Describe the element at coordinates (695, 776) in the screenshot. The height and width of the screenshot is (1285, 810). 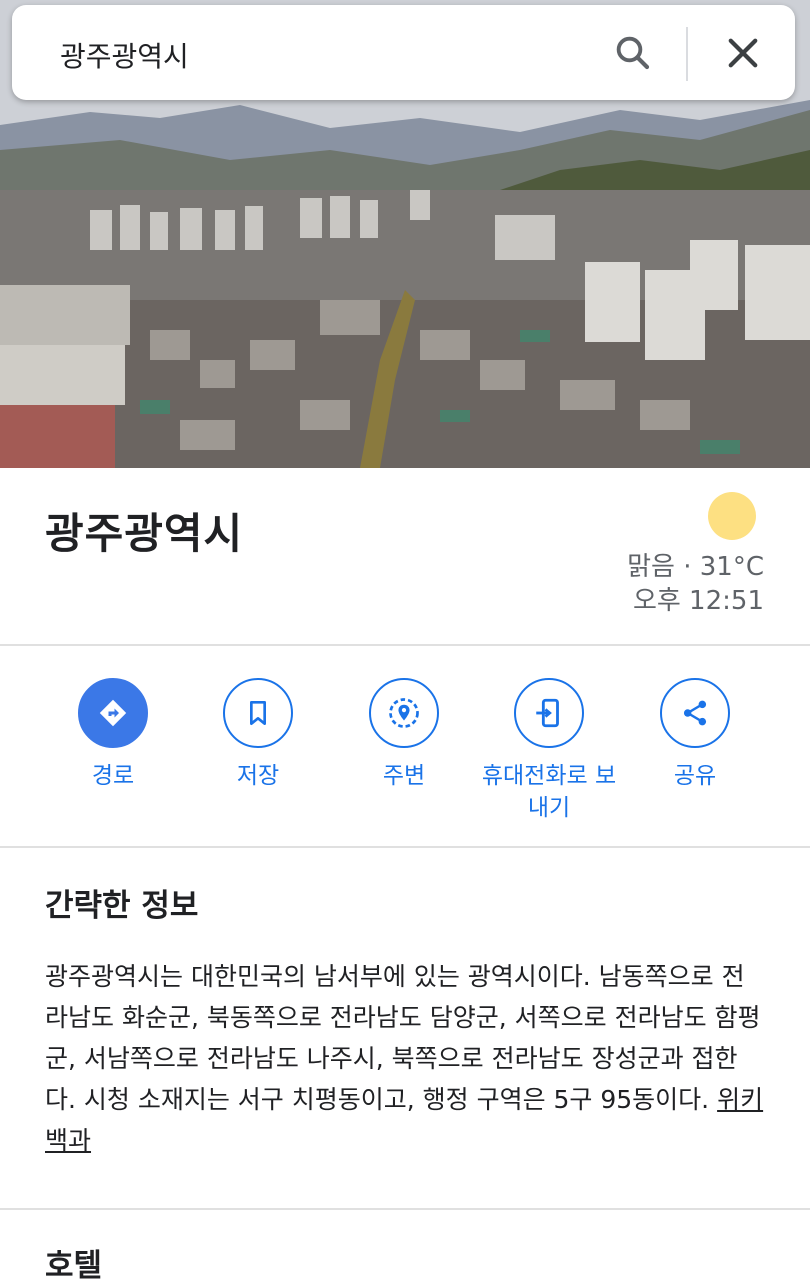
I see `share-label: 공유` at that location.